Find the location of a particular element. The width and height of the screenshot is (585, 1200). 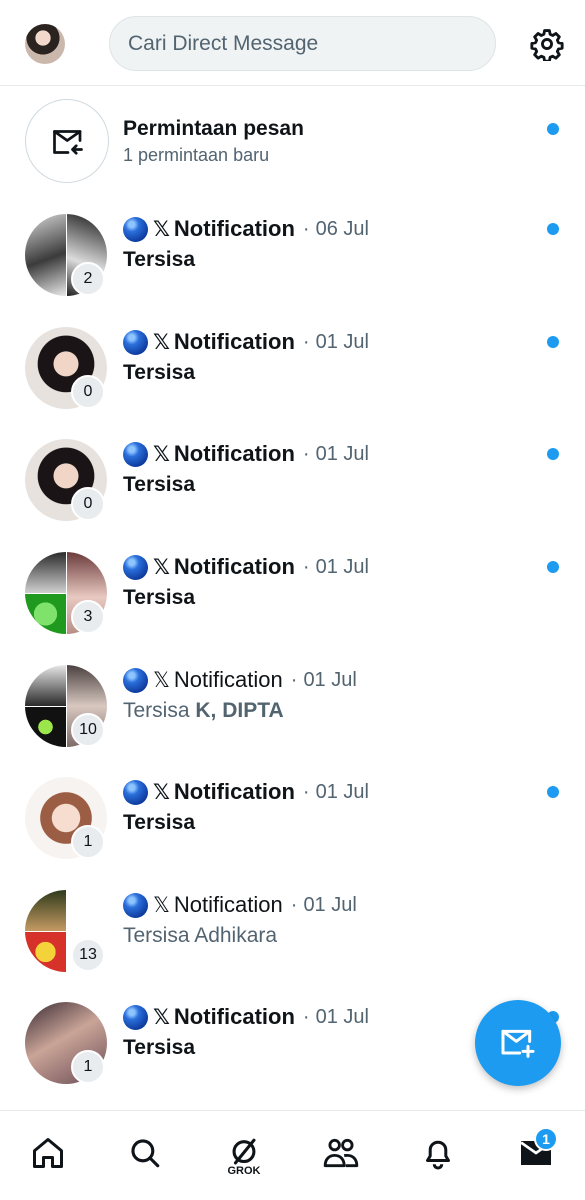

new-message-button is located at coordinates (518, 1043).